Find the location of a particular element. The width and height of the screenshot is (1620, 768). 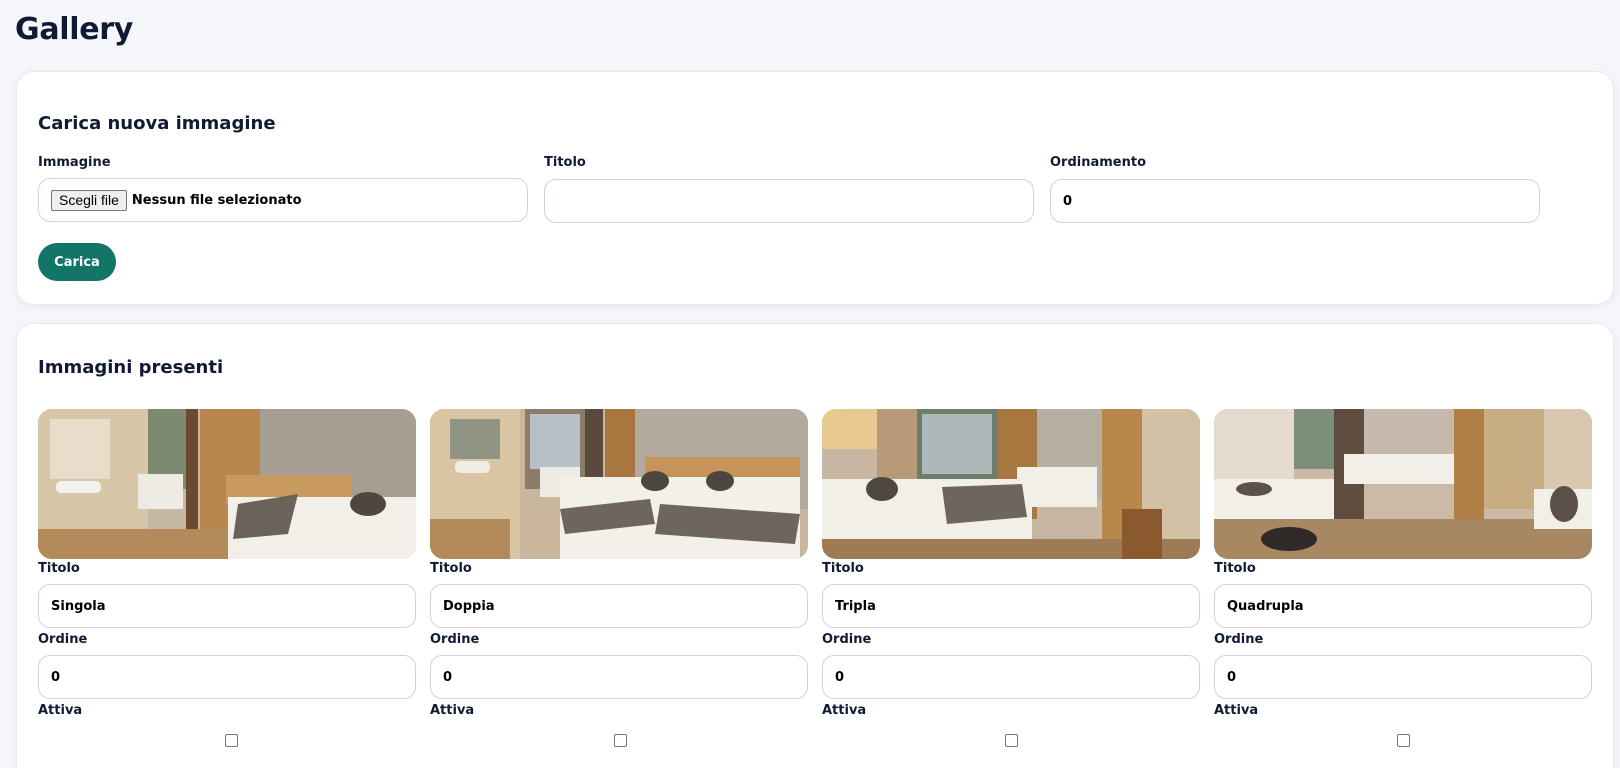

item-title-input: Tripla is located at coordinates (1011, 606).